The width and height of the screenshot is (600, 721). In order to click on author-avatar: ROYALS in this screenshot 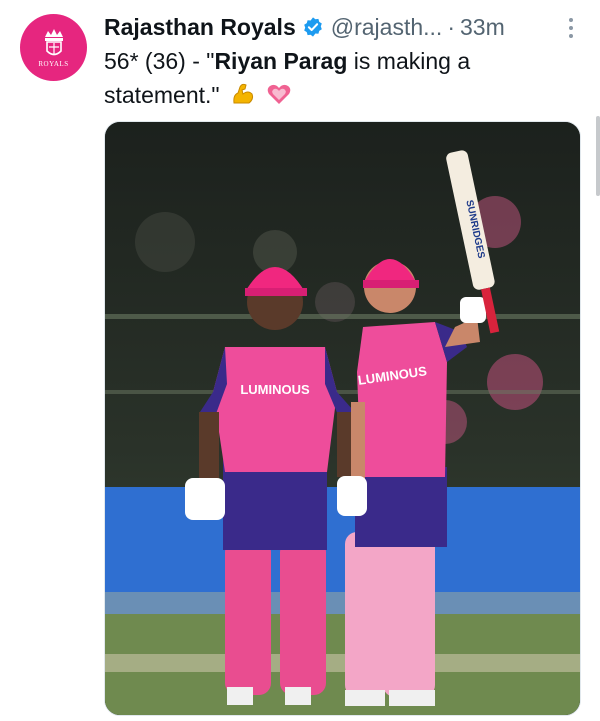, I will do `click(53, 47)`.